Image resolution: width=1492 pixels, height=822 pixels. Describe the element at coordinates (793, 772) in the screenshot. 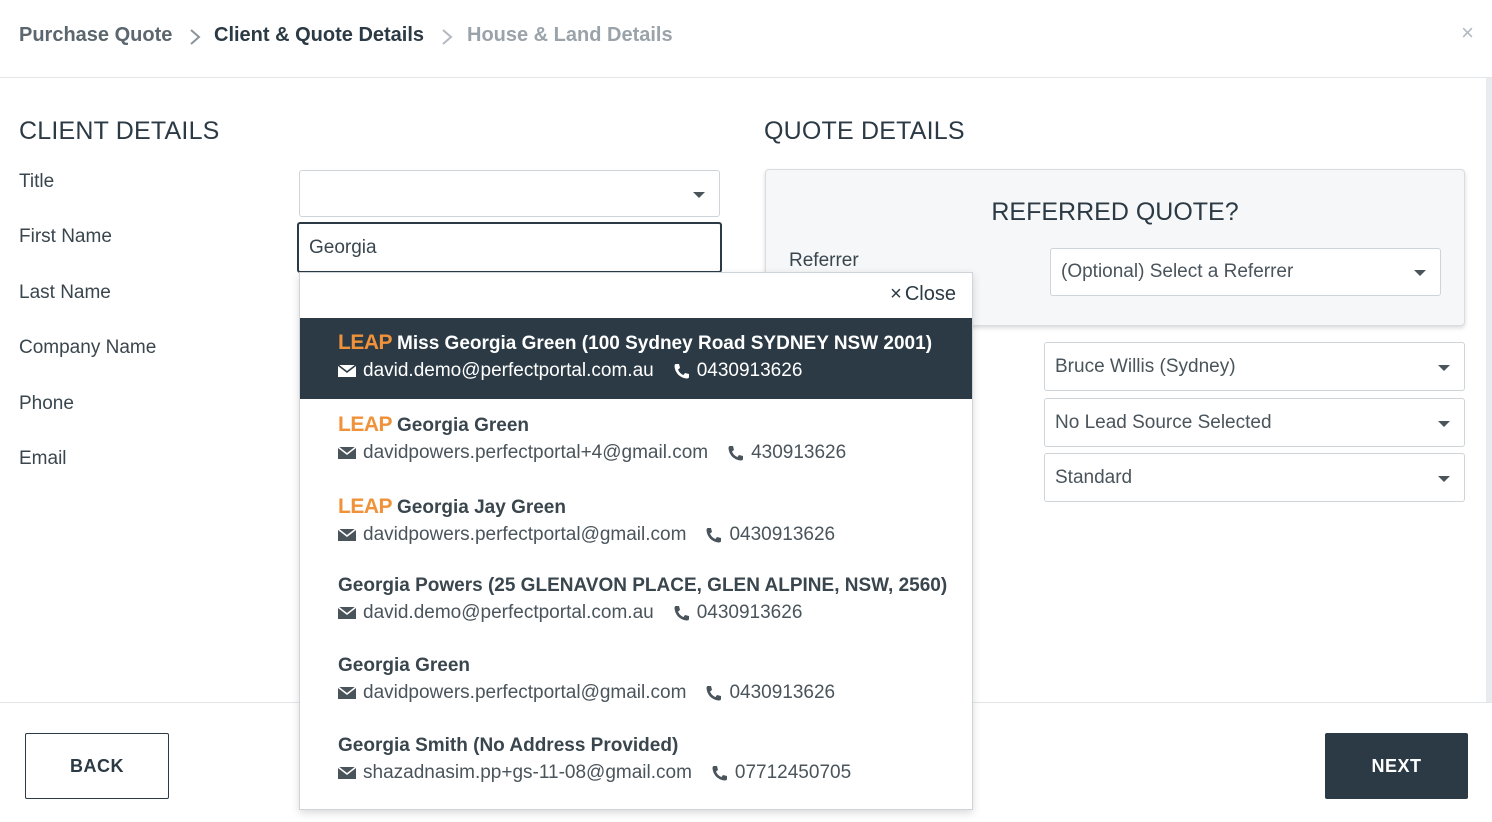

I see `option-phone: 07712450705` at that location.